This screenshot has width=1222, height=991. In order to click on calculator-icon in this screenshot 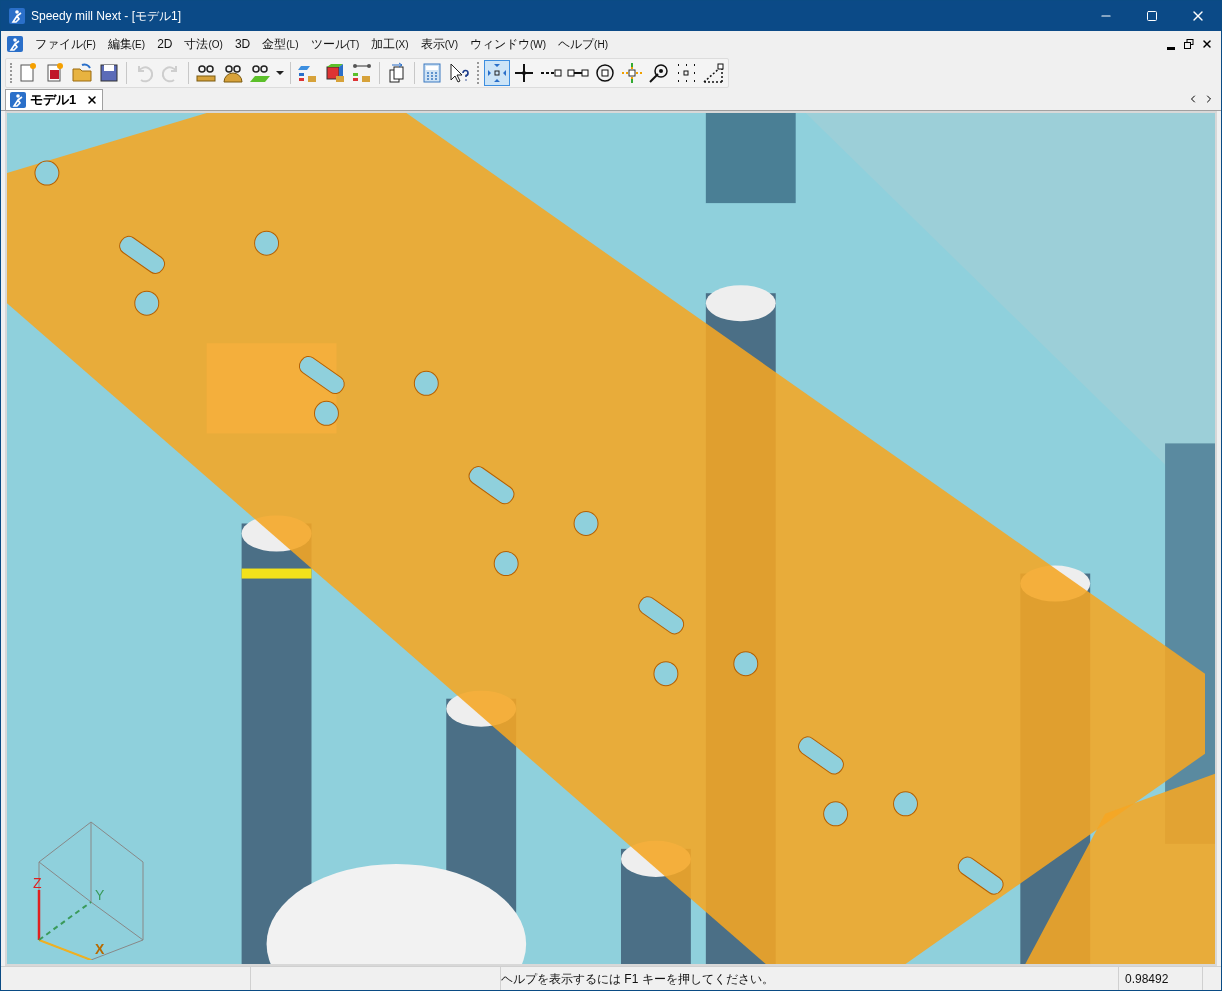, I will do `click(432, 73)`.